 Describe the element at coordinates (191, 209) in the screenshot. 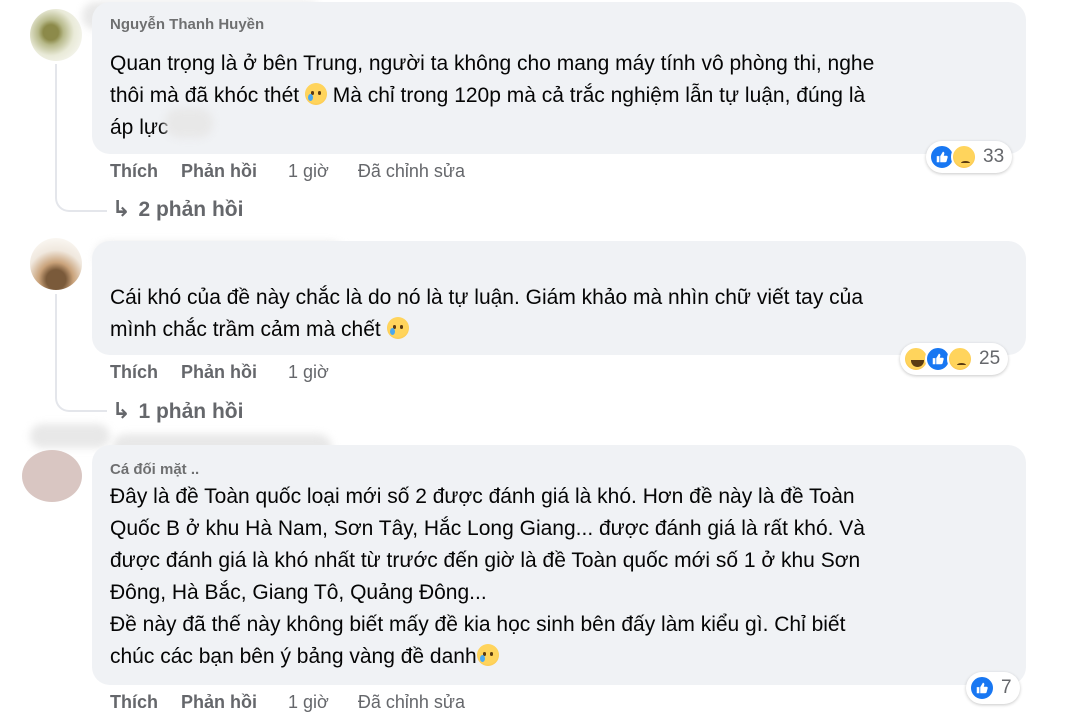

I see `replies-label: 2 phản hồi` at that location.